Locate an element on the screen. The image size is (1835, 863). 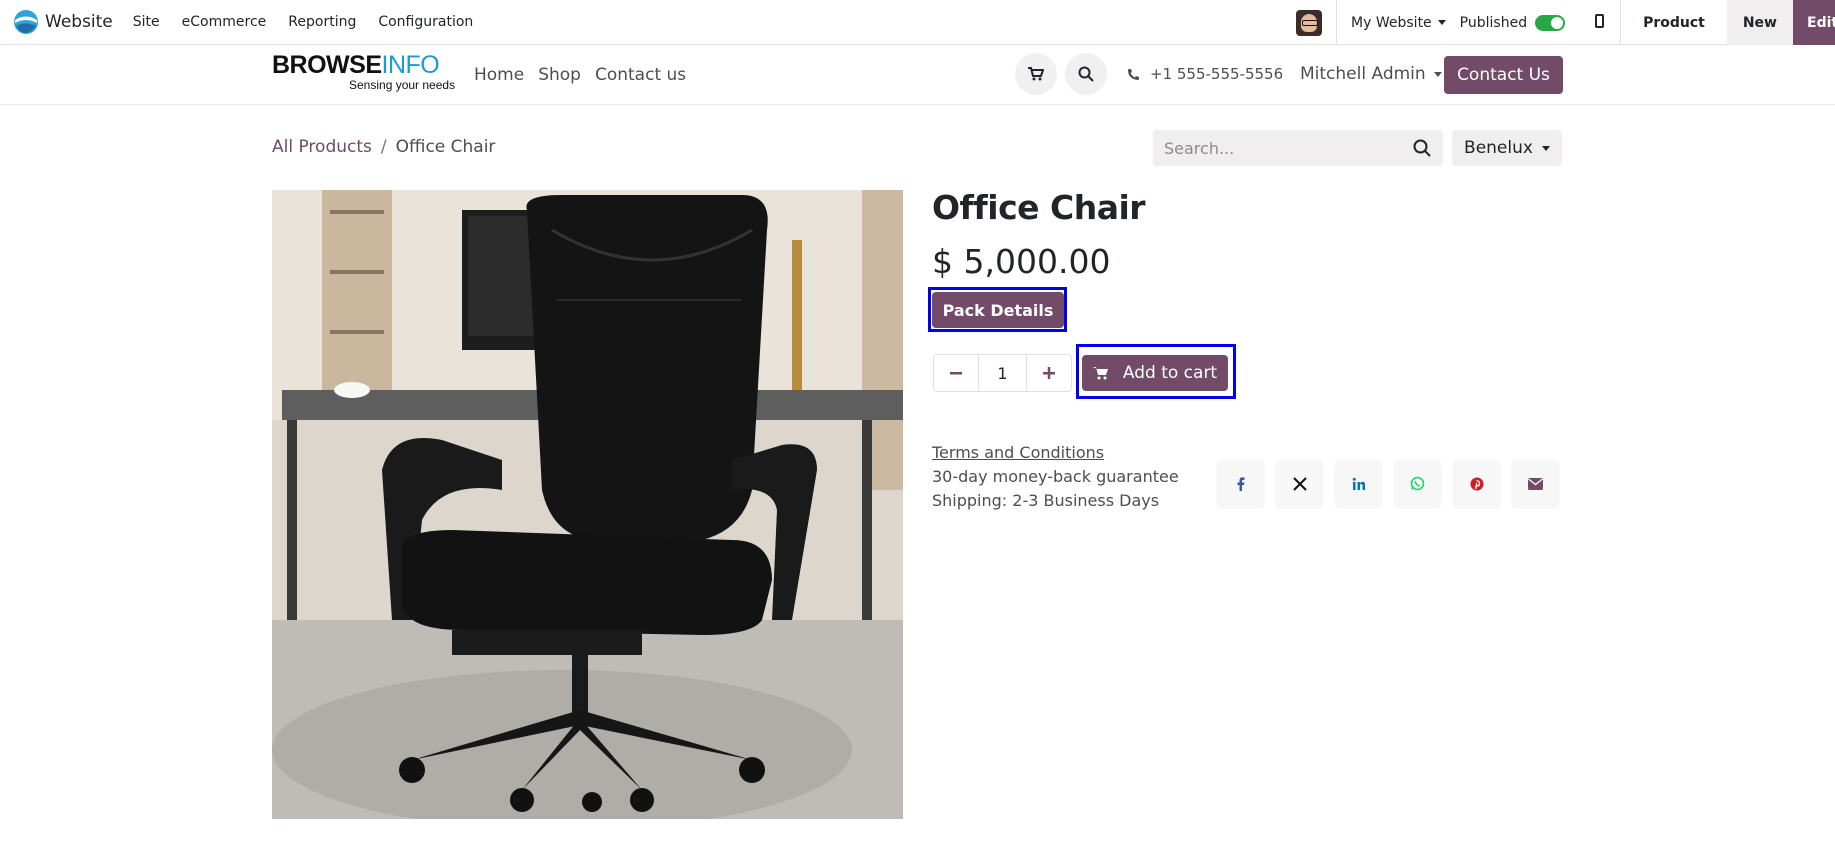
product-search is located at coordinates (1298, 148).